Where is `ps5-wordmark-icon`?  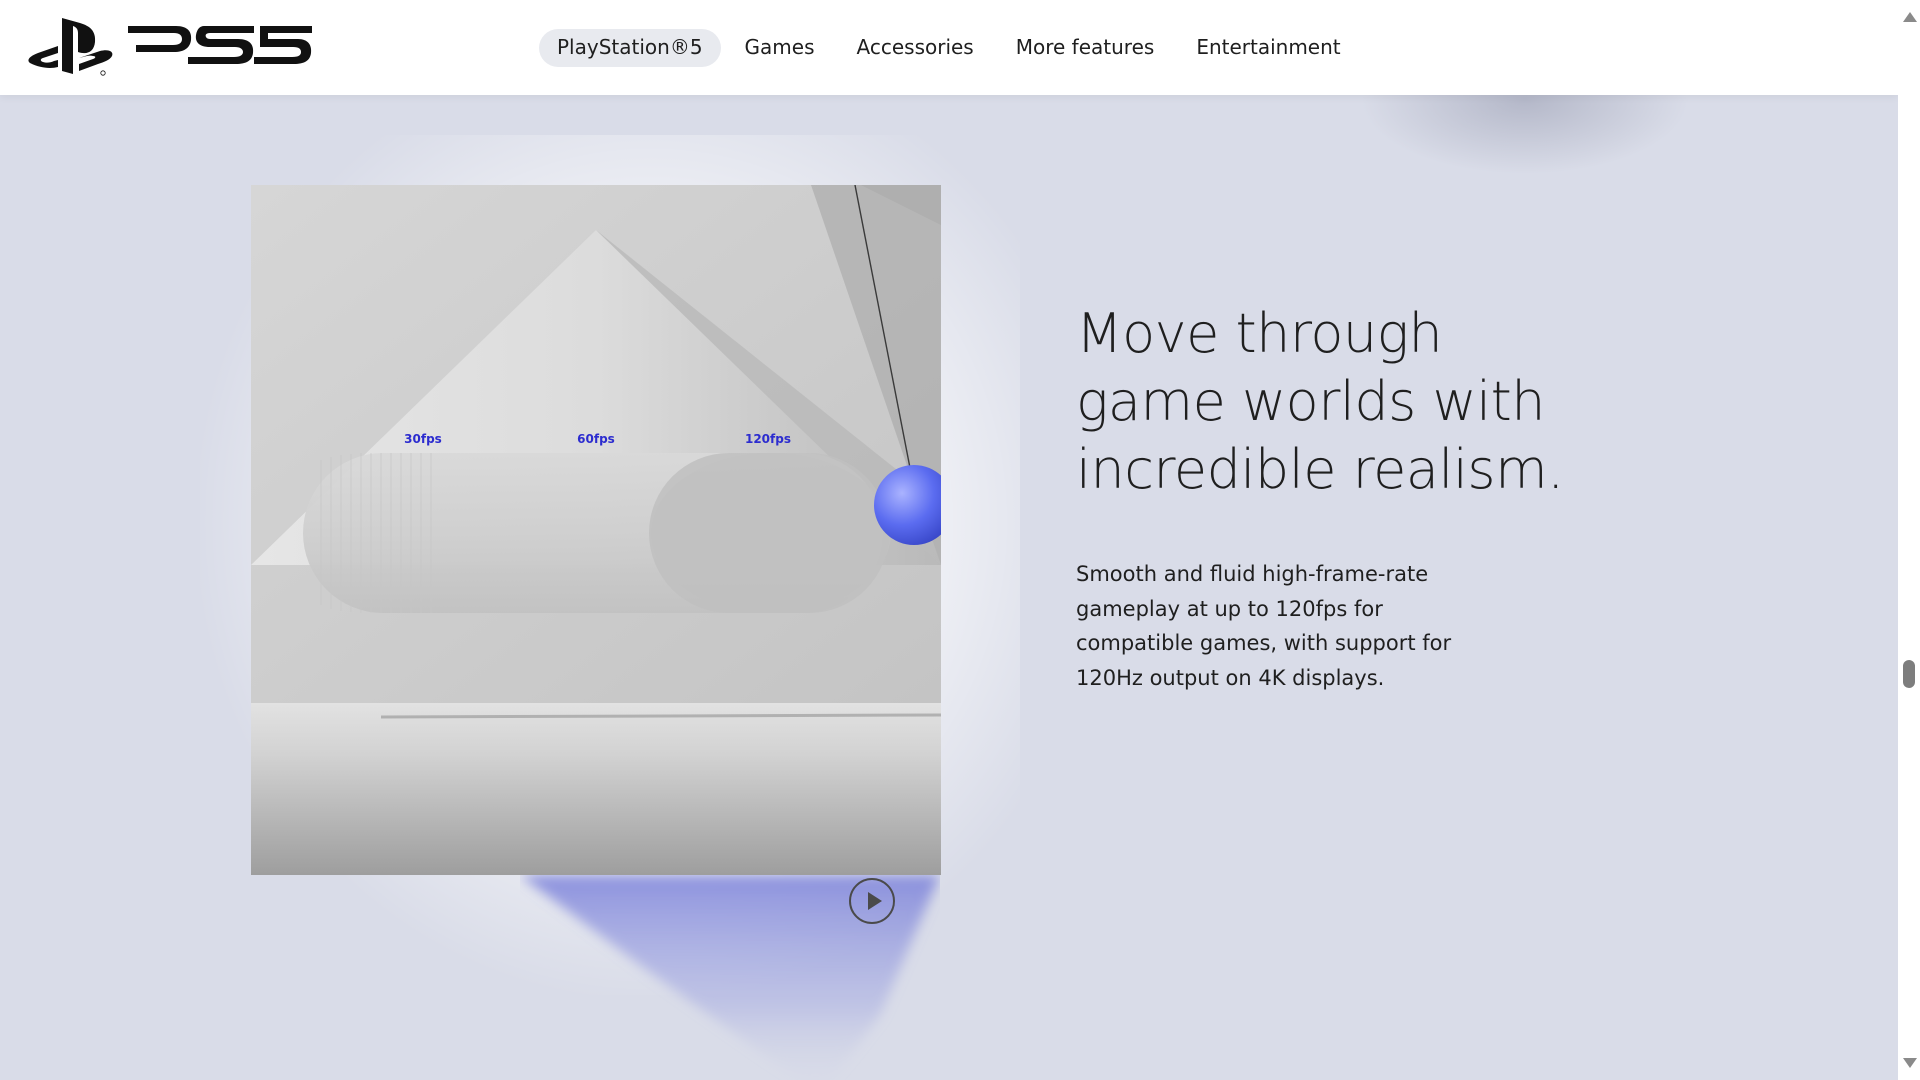
ps5-wordmark-icon is located at coordinates (220, 45).